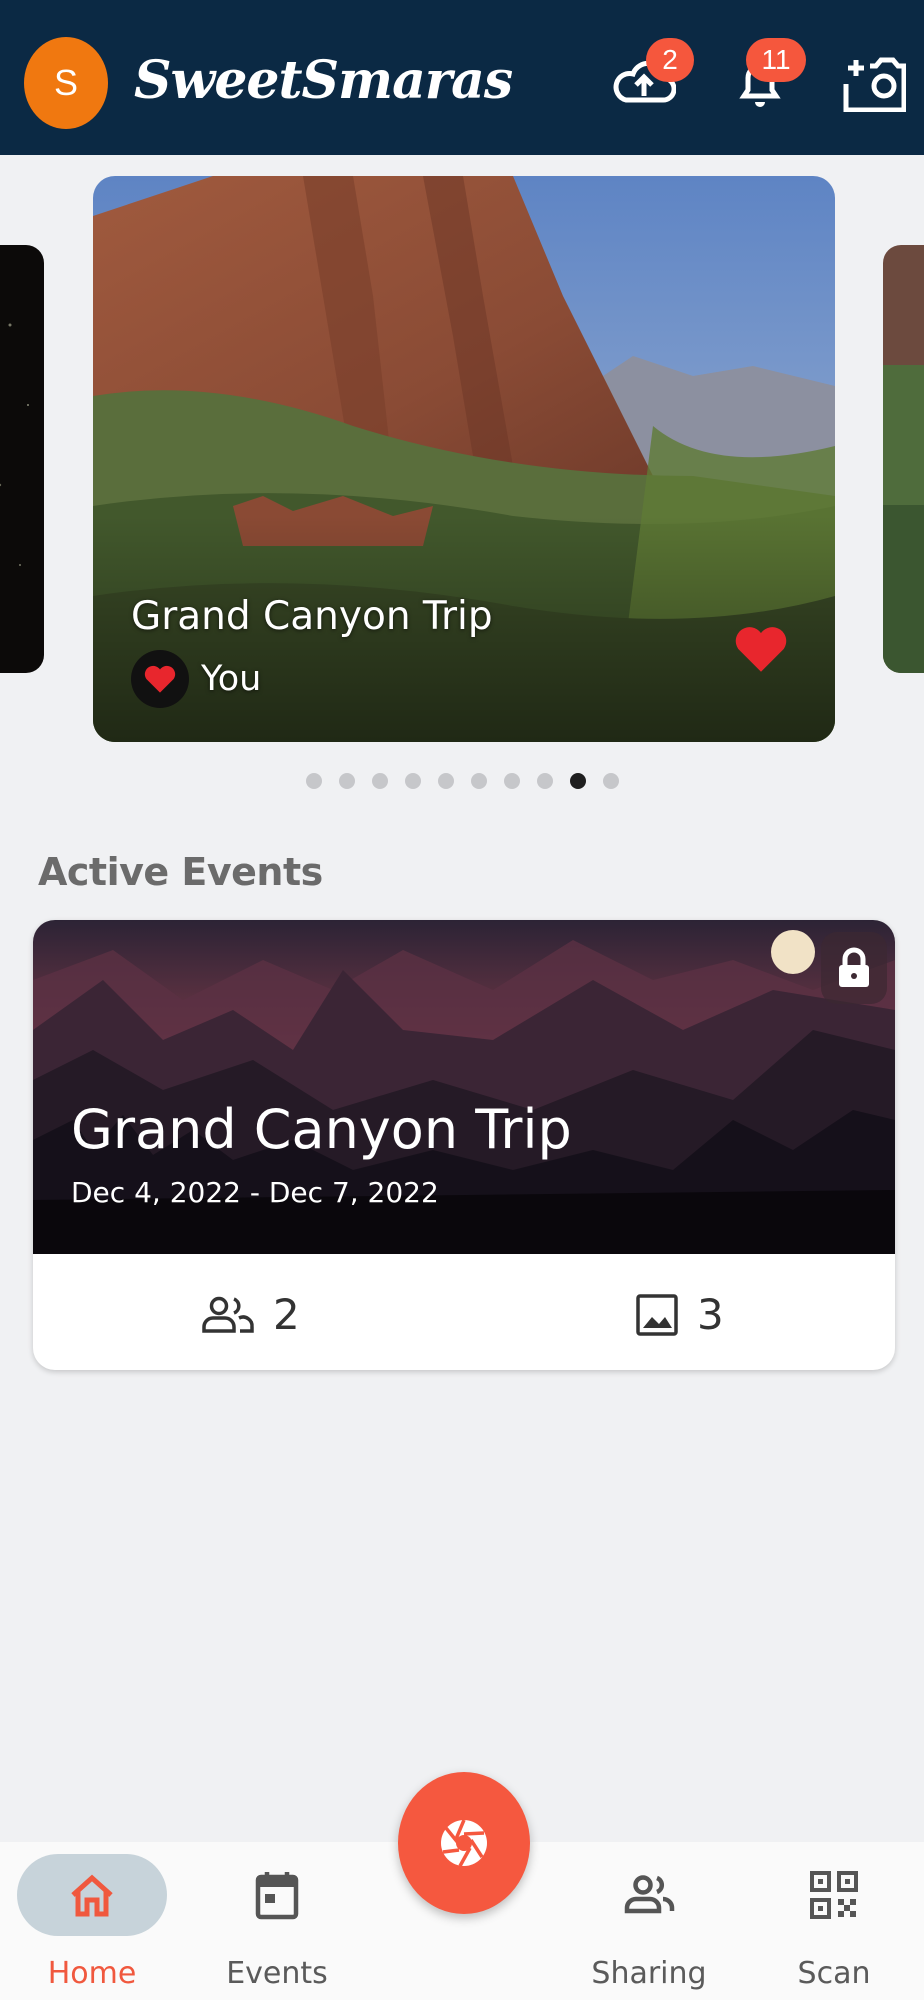  What do you see at coordinates (657, 1314) in the screenshot?
I see `image-icon` at bounding box center [657, 1314].